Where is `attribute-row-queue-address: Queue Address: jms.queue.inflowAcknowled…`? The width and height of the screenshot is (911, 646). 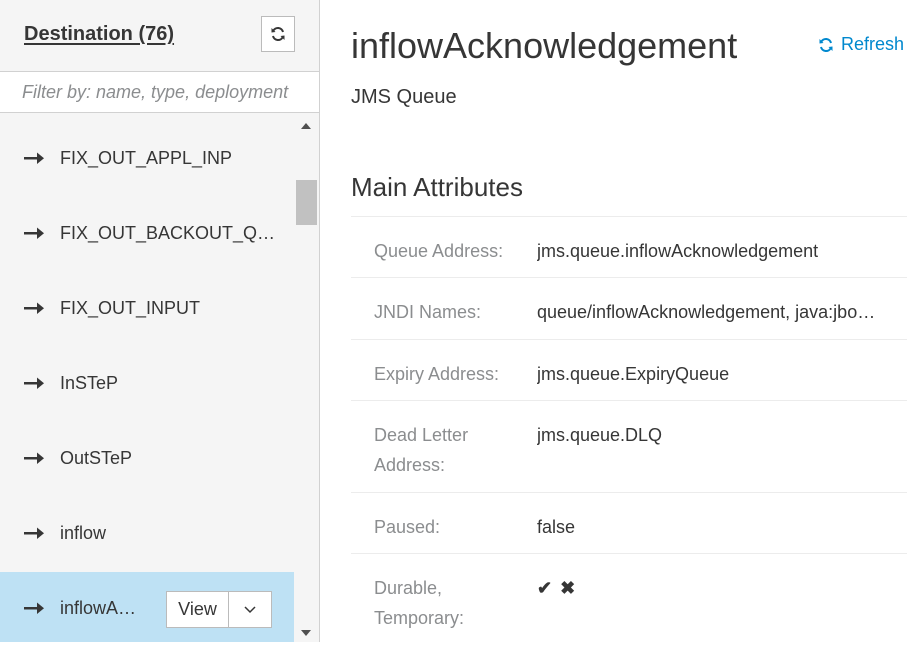 attribute-row-queue-address: Queue Address: jms.queue.inflowAcknowled… is located at coordinates (629, 247).